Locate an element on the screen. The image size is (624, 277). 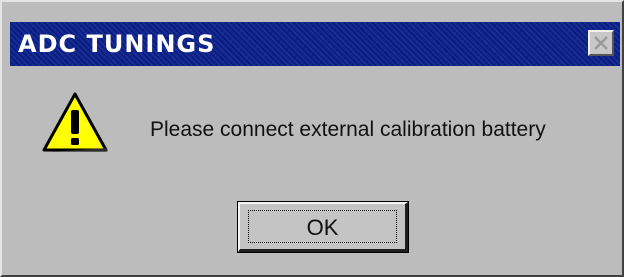
close-button is located at coordinates (601, 43).